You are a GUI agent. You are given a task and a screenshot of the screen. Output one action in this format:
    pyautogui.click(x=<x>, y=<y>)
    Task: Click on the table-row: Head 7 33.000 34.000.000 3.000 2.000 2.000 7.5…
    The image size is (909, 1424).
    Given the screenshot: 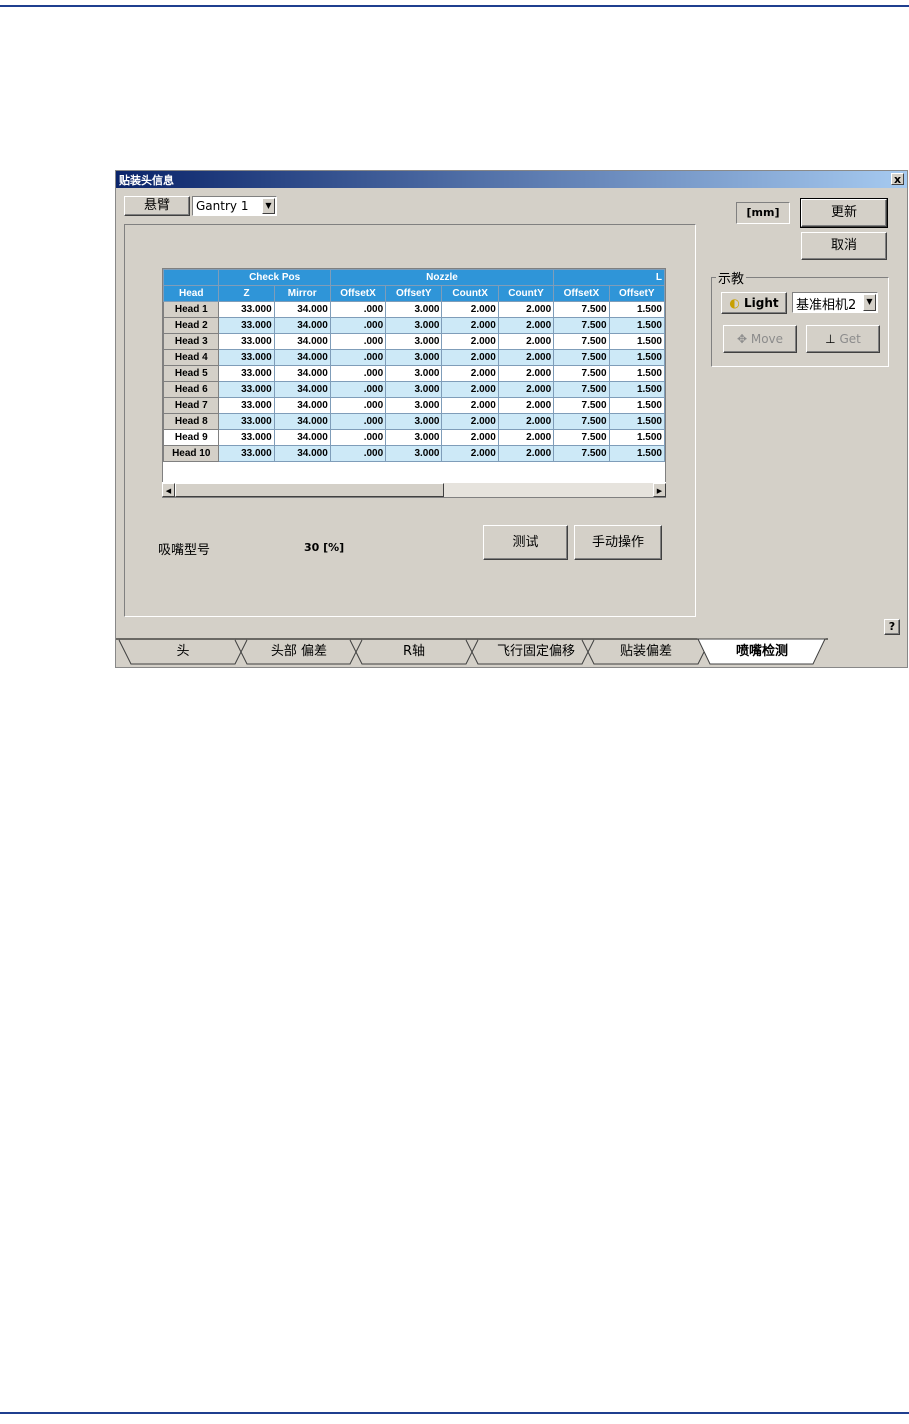 What is the action you would take?
    pyautogui.click(x=414, y=405)
    